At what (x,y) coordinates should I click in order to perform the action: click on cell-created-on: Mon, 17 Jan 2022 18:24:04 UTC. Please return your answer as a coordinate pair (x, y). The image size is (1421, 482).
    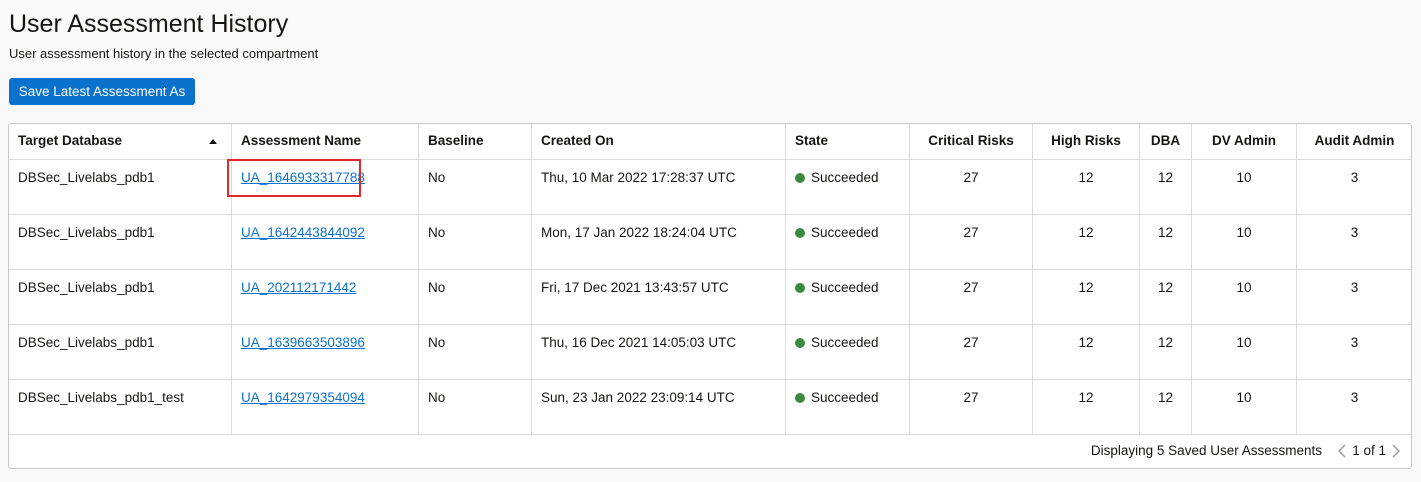
    Looking at the image, I should click on (658, 242).